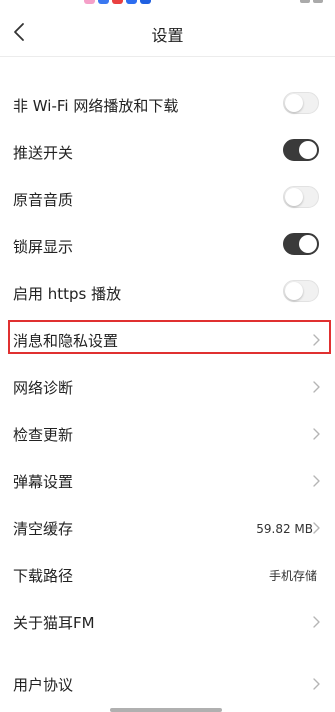 The image size is (335, 712). I want to click on setting-row-privacy: 消息和隐私设置, so click(167, 340).